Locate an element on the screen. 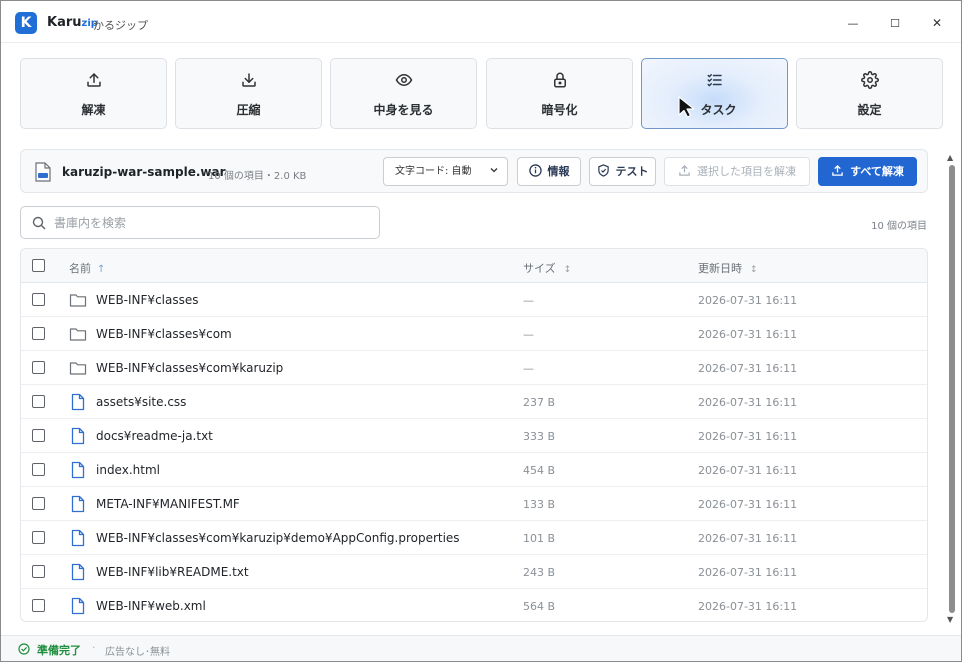 The width and height of the screenshot is (962, 662). maximize-button: ☐ is located at coordinates (895, 23).